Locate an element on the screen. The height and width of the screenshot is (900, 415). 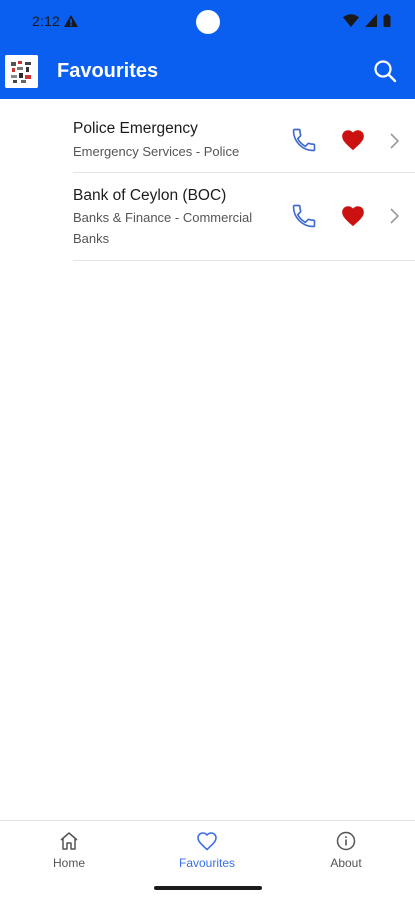
app-bar: Favourites is located at coordinates (207, 70).